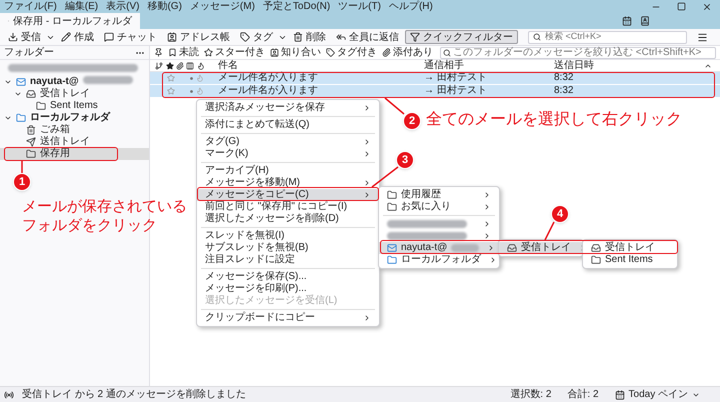  What do you see at coordinates (276, 206) in the screenshot?
I see `menu-label: 前回と同じ "保存用" にコピー(I)` at bounding box center [276, 206].